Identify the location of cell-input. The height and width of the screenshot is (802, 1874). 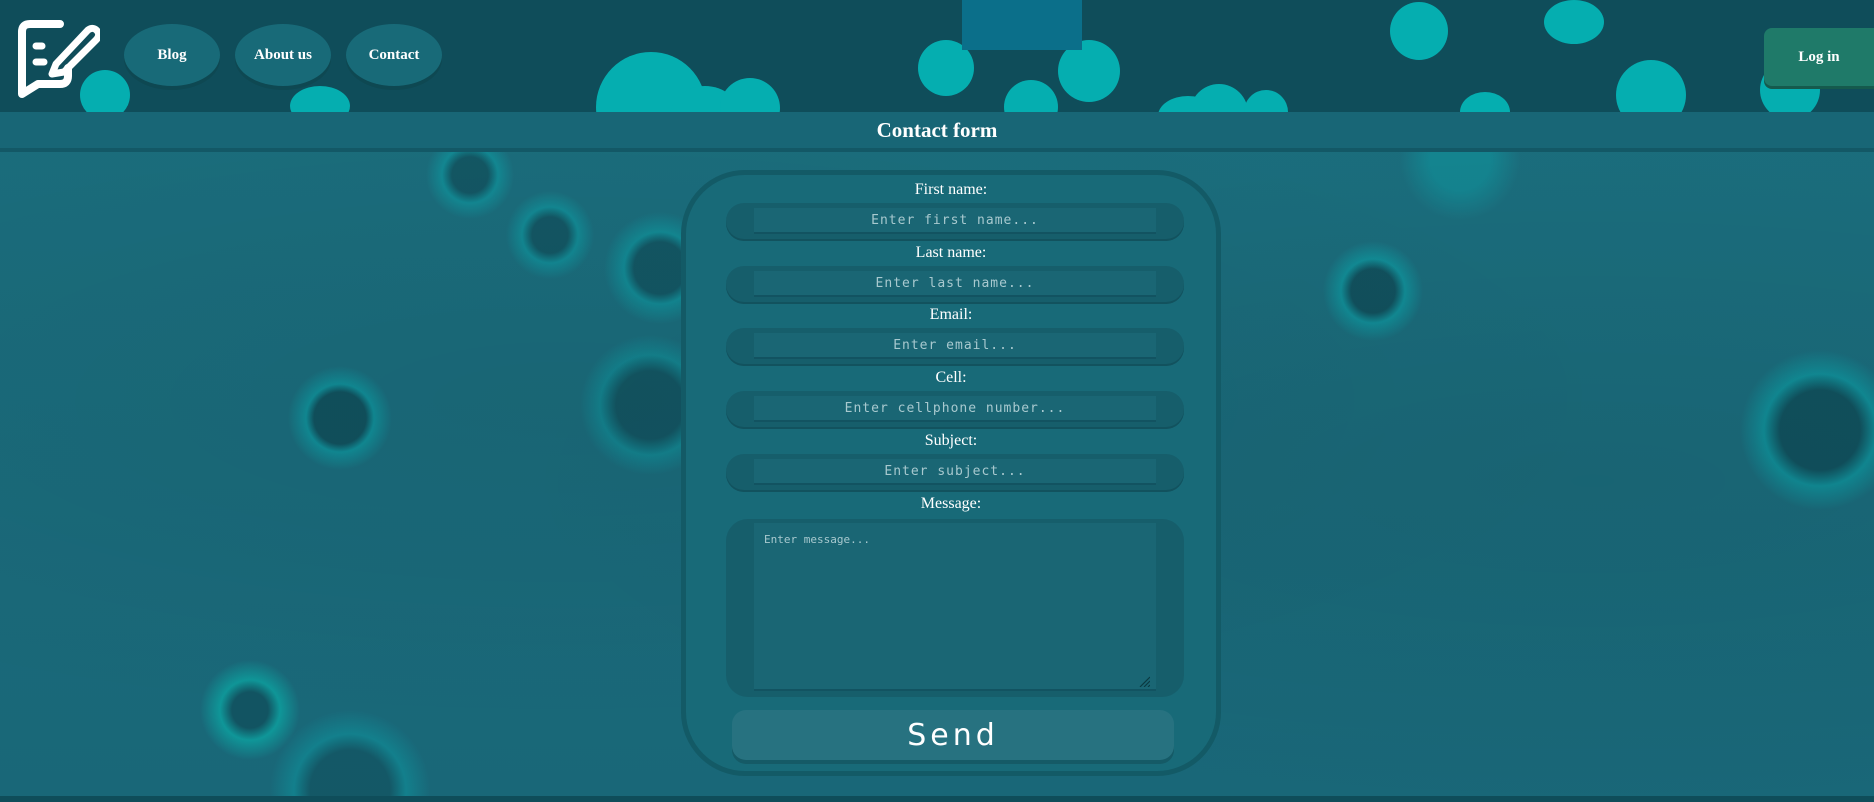
(955, 409).